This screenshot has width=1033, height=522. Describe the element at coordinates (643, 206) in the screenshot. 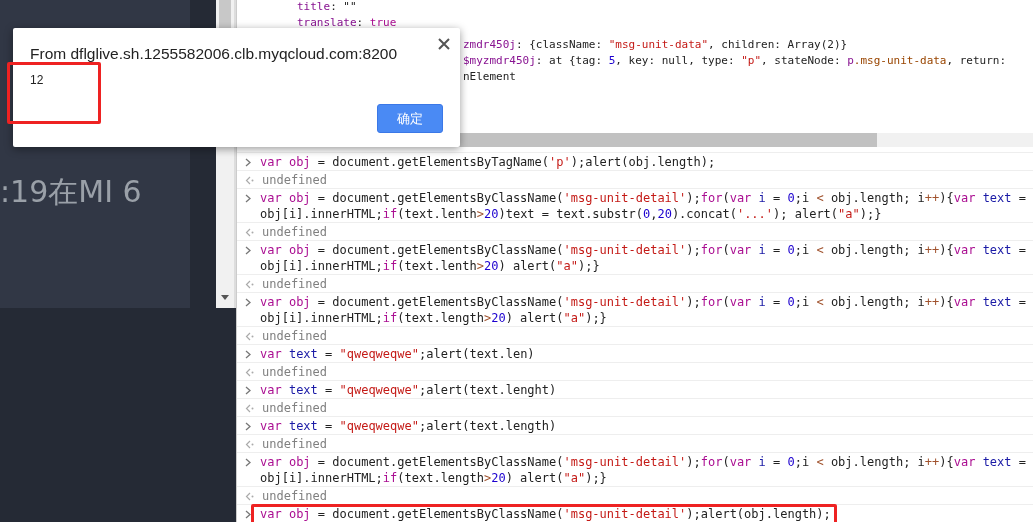

I see `console-command: var obj = document.getElementsByClassName('msg-unit-detail');for(var i = 0;i < obj.length; i++){var text = obj[i].innerHTML;if(text.lenth>20)text = text.substr(0,20).concat('...'); alert("a");}` at that location.